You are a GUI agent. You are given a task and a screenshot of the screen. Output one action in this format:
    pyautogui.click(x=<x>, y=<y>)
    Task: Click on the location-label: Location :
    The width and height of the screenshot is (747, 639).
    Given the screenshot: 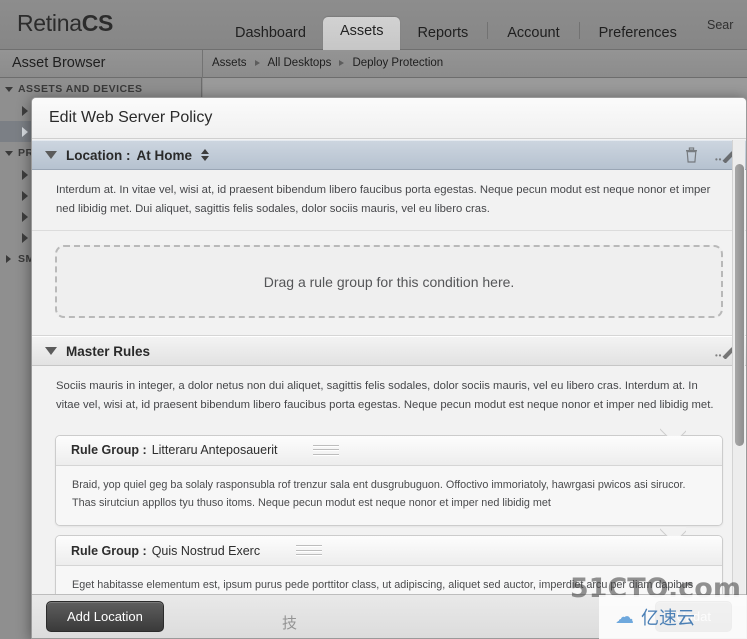 What is the action you would take?
    pyautogui.click(x=98, y=155)
    